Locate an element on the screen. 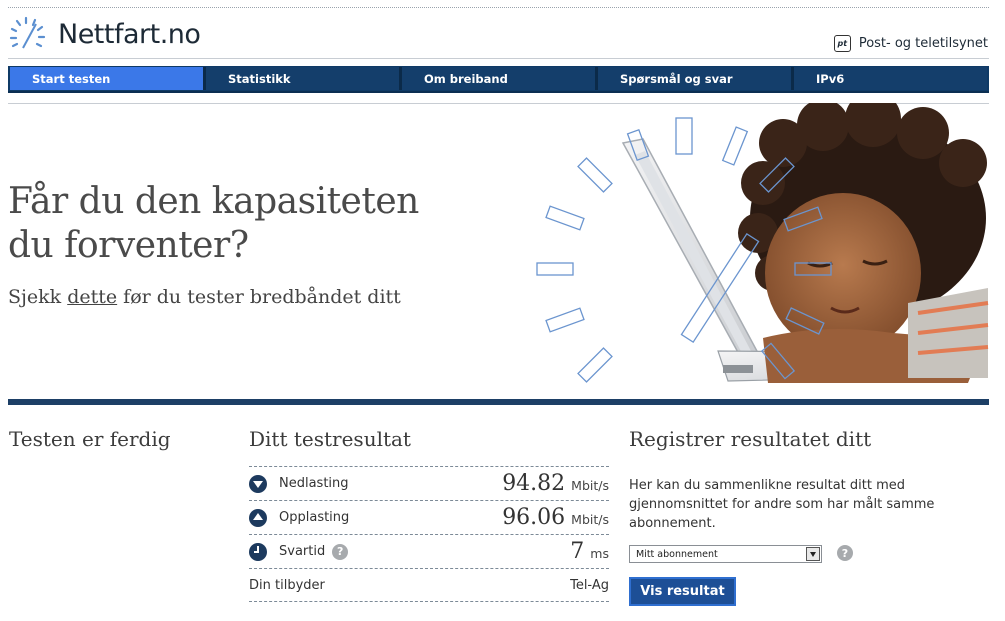  speedometer-logo-icon is located at coordinates (27, 32).